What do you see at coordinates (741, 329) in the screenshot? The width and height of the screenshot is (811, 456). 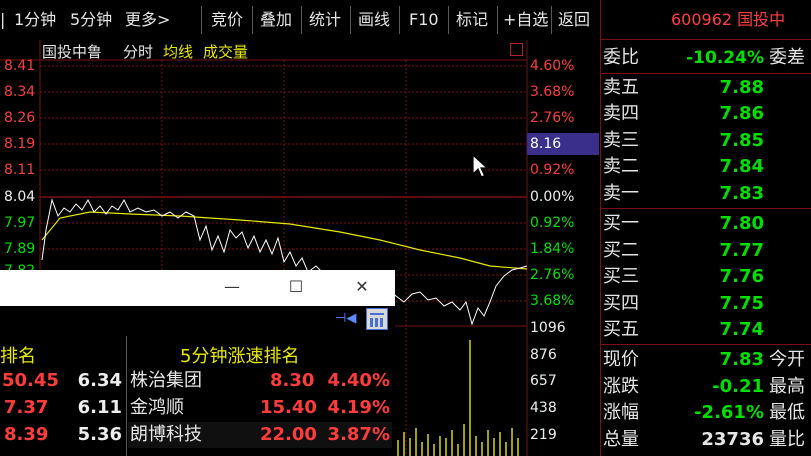 I see `bid-price: 7.74` at bounding box center [741, 329].